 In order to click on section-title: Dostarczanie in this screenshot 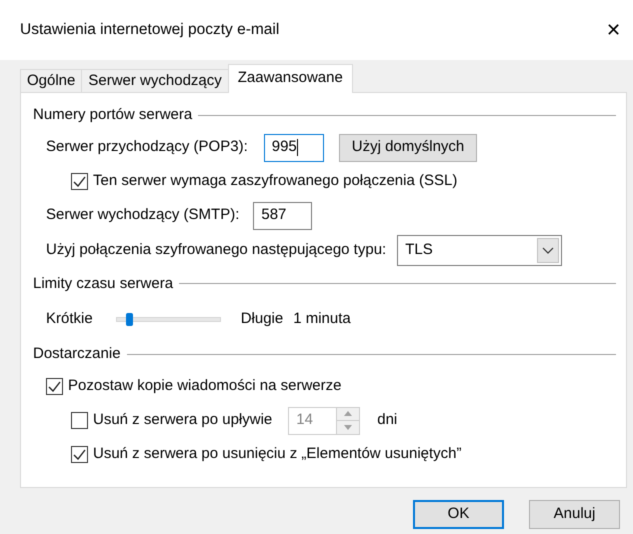, I will do `click(77, 354)`.